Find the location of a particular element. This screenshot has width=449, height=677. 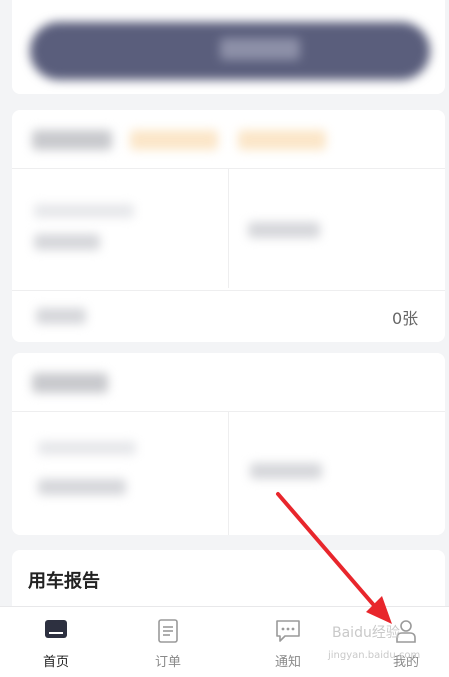

primary-action-button is located at coordinates (230, 51).